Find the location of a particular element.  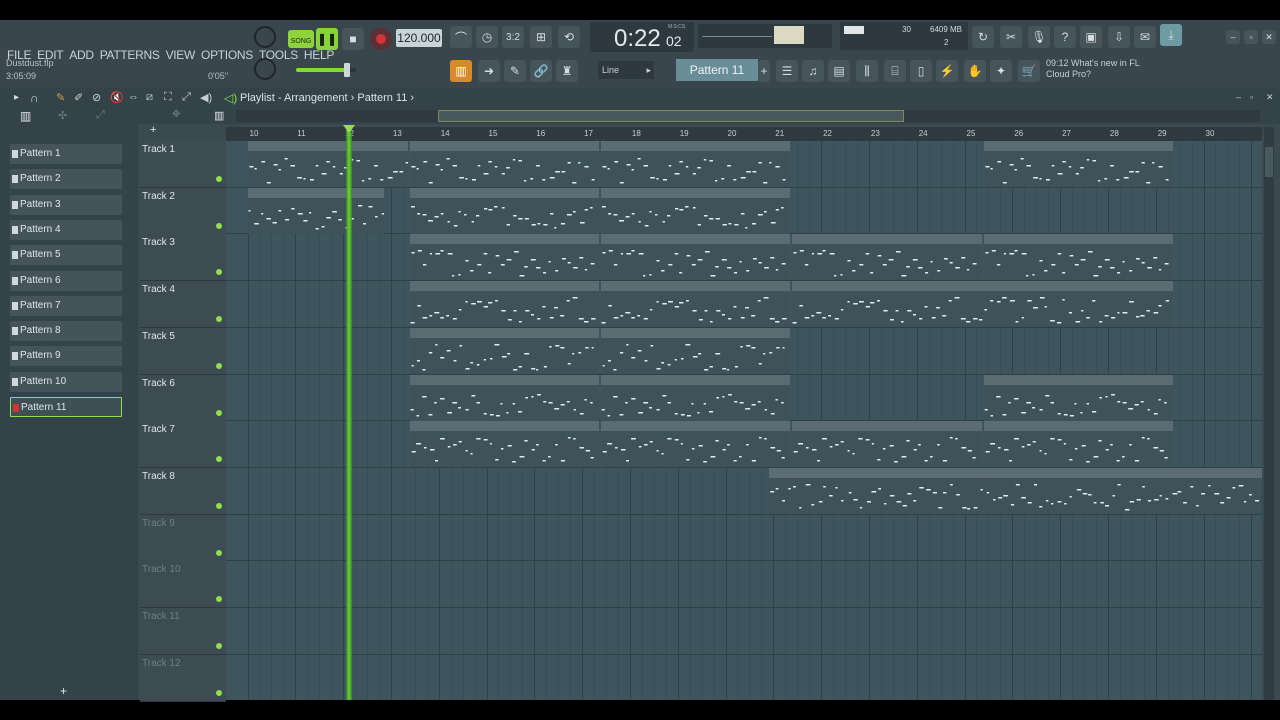

cut-button: ✂ is located at coordinates (1011, 37).